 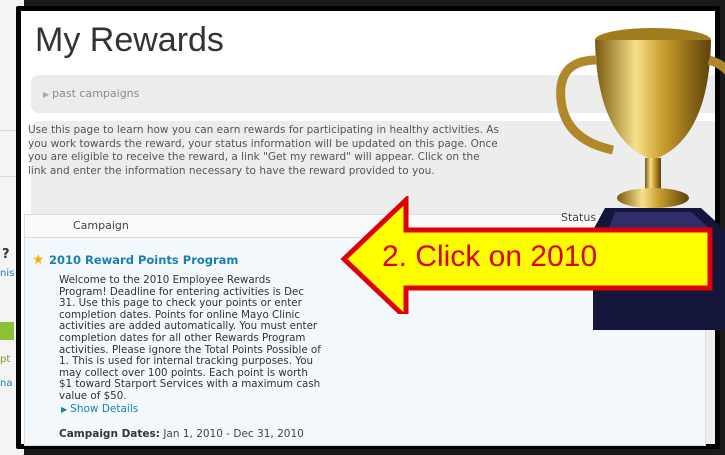 I want to click on callout-text: 2. Click on 2010, so click(x=490, y=256).